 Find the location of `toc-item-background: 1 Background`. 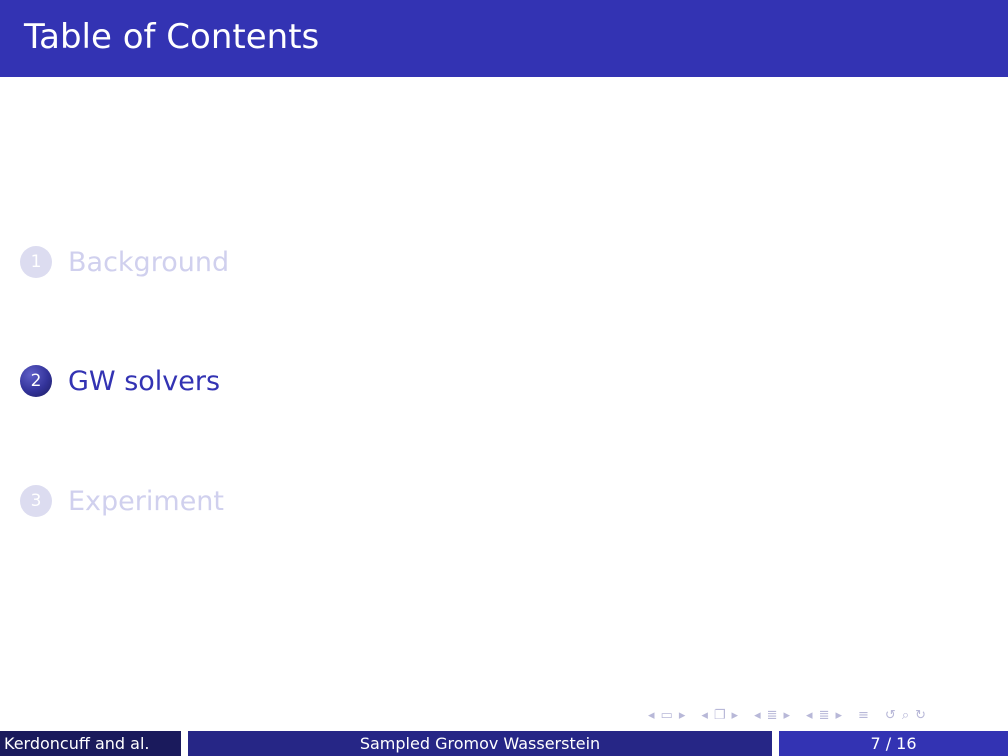

toc-item-background: 1 Background is located at coordinates (124, 262).